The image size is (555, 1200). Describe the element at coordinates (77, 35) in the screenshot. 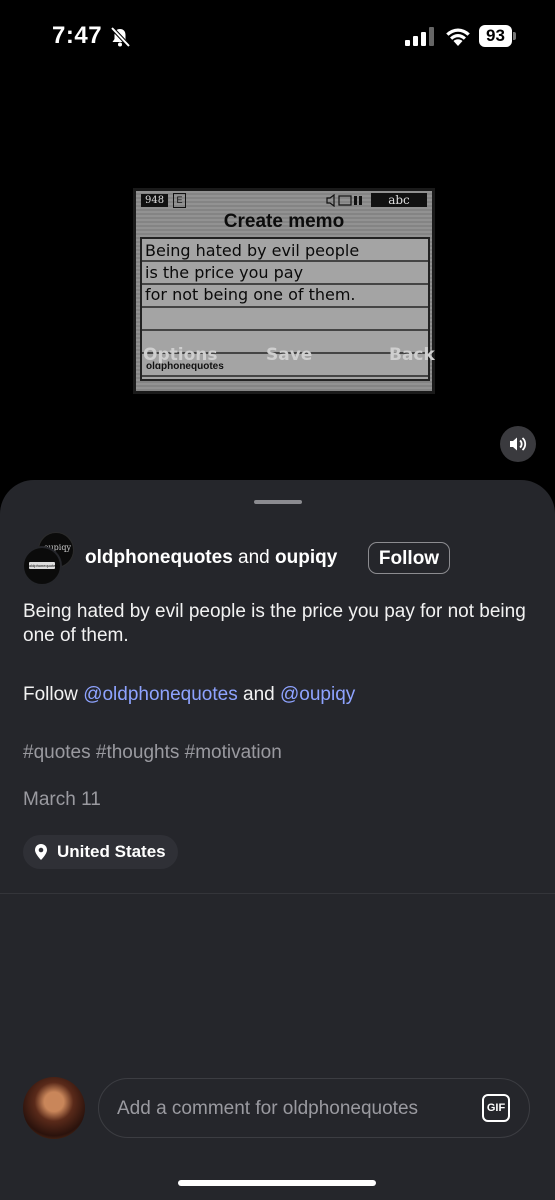

I see `clock: 7:47` at that location.